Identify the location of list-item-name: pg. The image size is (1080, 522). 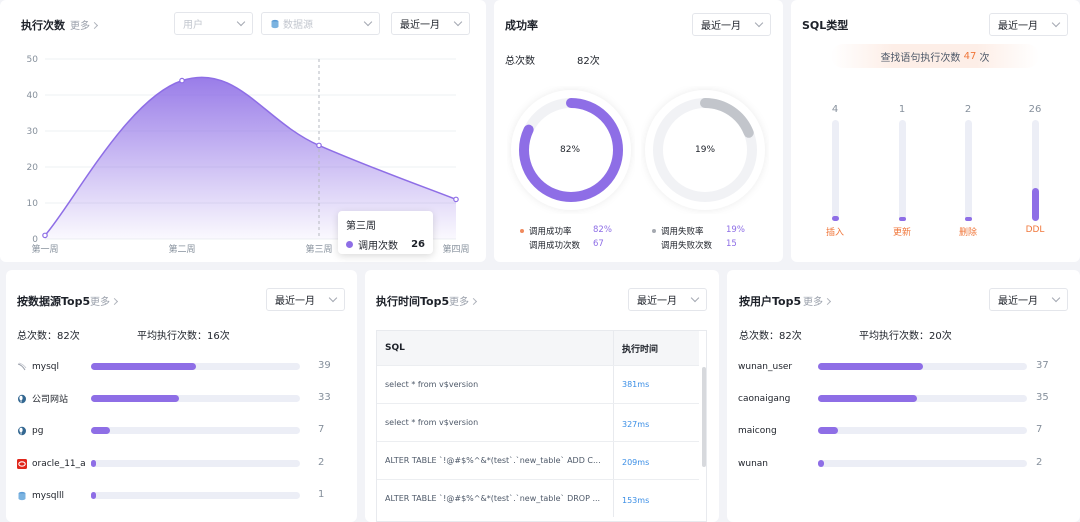
(38, 430).